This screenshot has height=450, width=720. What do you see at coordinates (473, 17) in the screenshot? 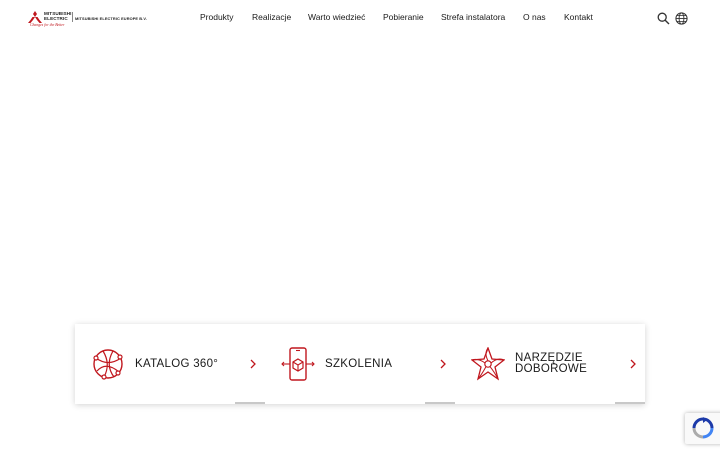
I see `nav-item-strefa-instalatora: Strefa instalatora` at bounding box center [473, 17].